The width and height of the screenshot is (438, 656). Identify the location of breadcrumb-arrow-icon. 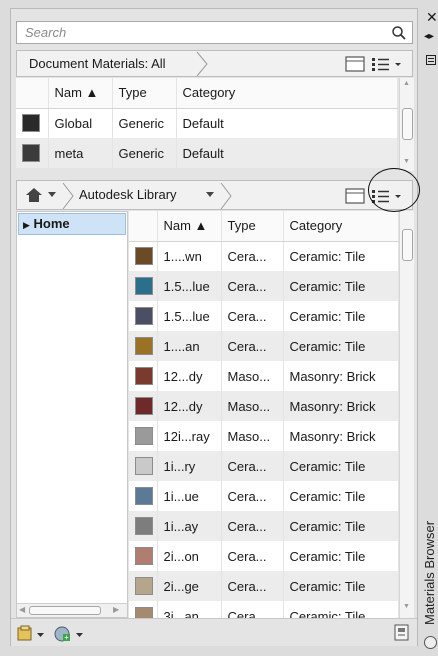
(226, 196).